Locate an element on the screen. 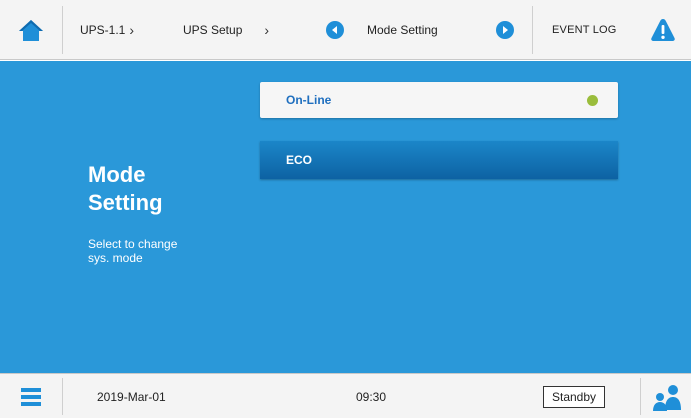 The width and height of the screenshot is (691, 418). warning-icon is located at coordinates (663, 30).